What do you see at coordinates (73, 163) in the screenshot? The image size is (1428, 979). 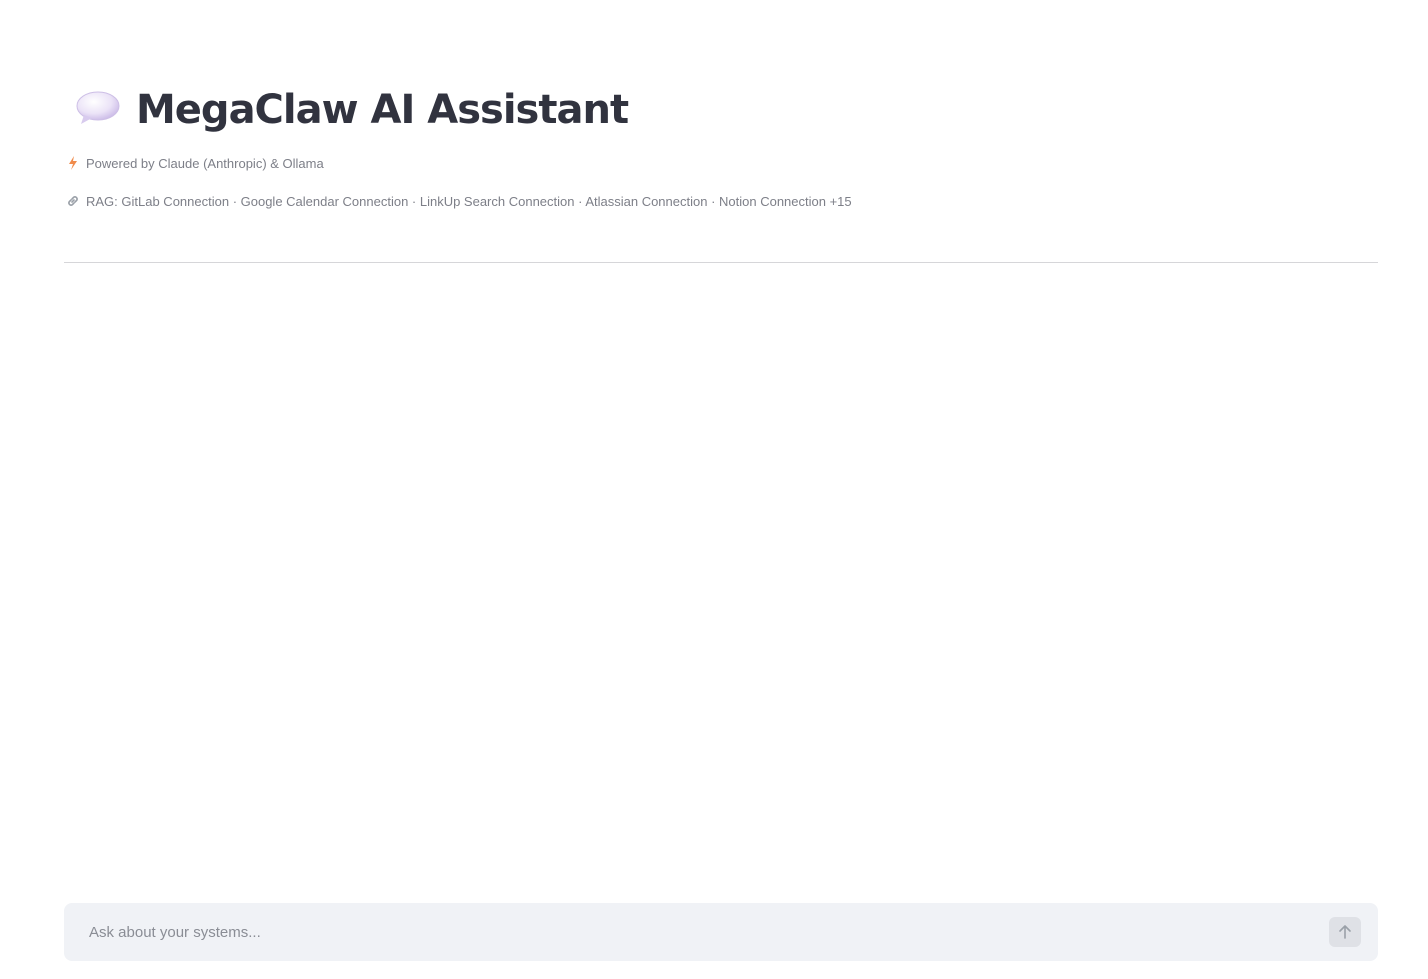 I see `lightning-icon` at bounding box center [73, 163].